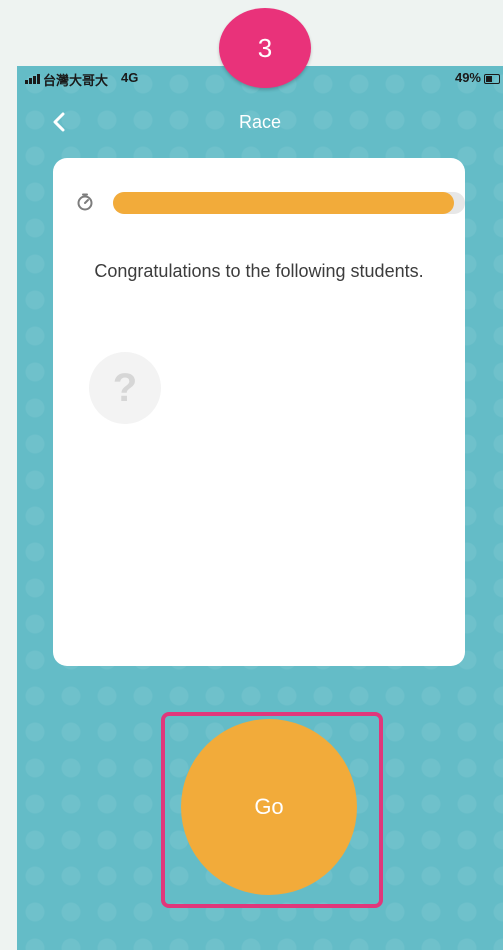 The height and width of the screenshot is (950, 503). What do you see at coordinates (467, 77) in the screenshot?
I see `battery-percentage: 49%` at bounding box center [467, 77].